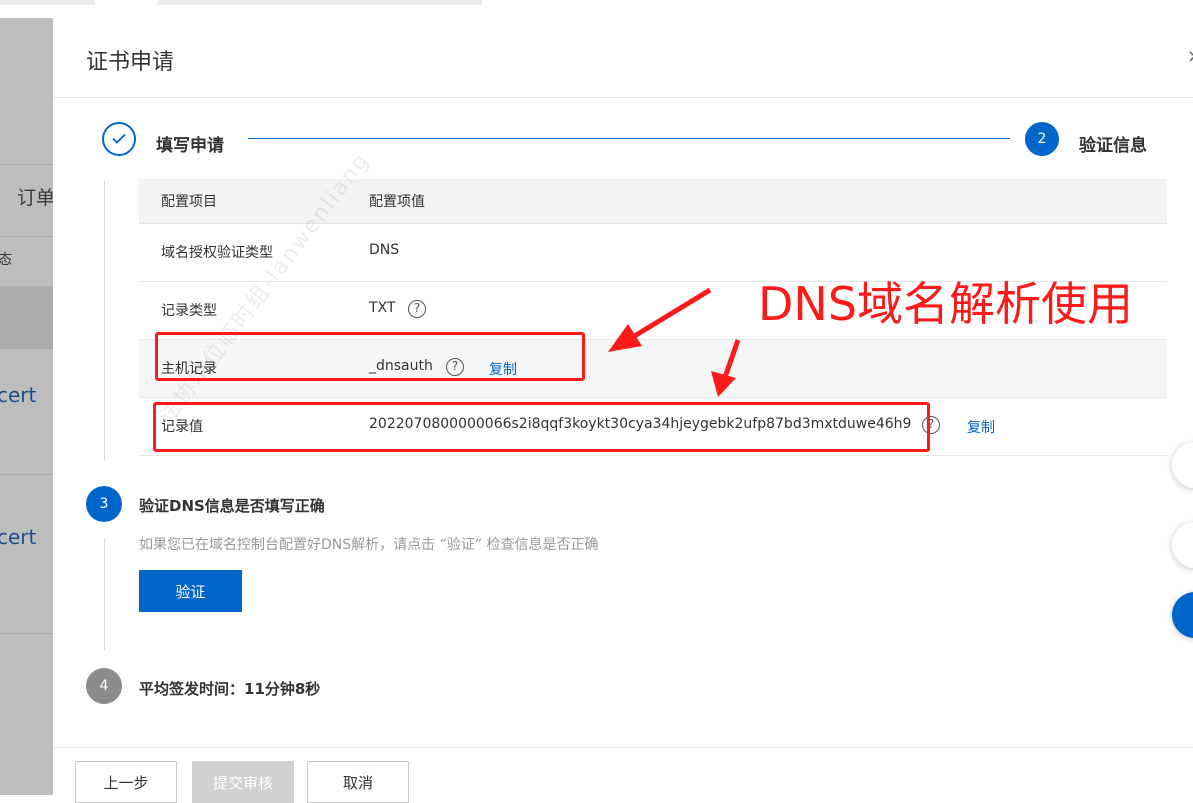 The height and width of the screenshot is (803, 1193). I want to click on row-key: 记录类型, so click(189, 311).